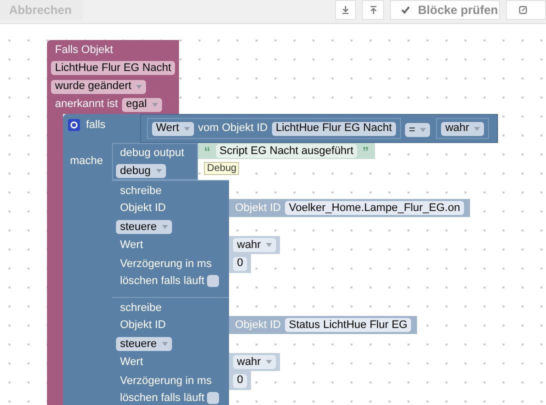 Image resolution: width=546 pixels, height=405 pixels. Describe the element at coordinates (222, 168) in the screenshot. I see `tooltip: Debug` at that location.